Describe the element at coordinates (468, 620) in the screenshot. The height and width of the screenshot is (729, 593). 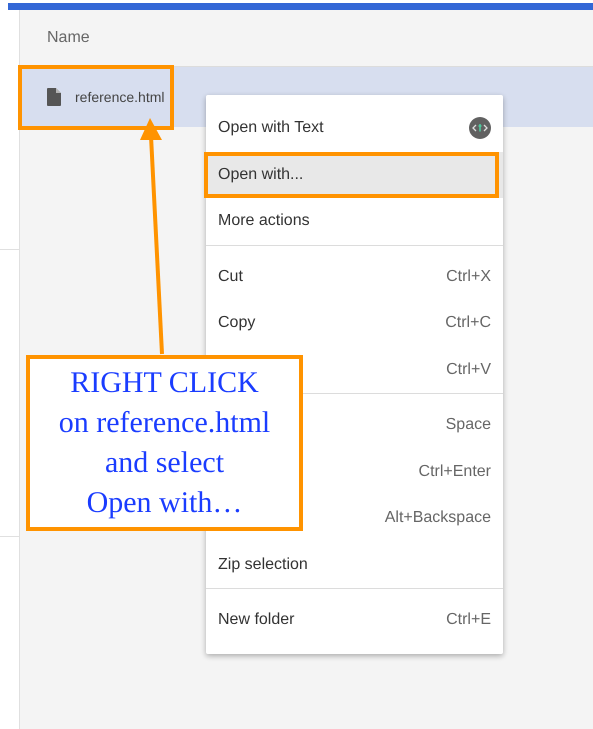
I see `shortcut-text: Ctrl+E` at that location.